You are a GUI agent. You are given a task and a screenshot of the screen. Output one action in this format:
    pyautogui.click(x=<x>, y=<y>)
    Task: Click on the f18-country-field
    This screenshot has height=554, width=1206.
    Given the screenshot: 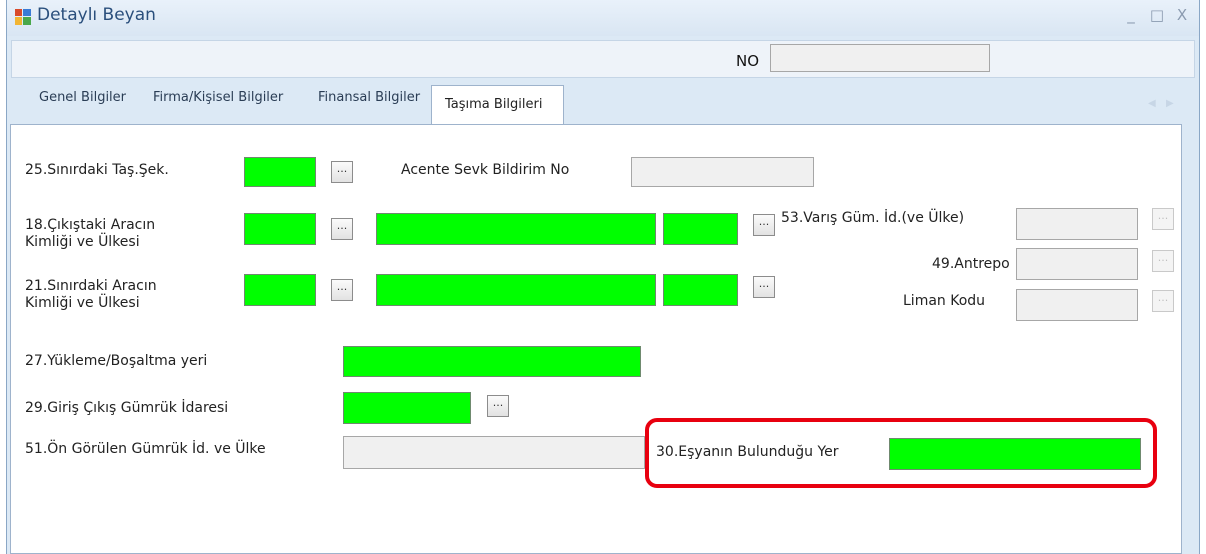 What is the action you would take?
    pyautogui.click(x=280, y=229)
    